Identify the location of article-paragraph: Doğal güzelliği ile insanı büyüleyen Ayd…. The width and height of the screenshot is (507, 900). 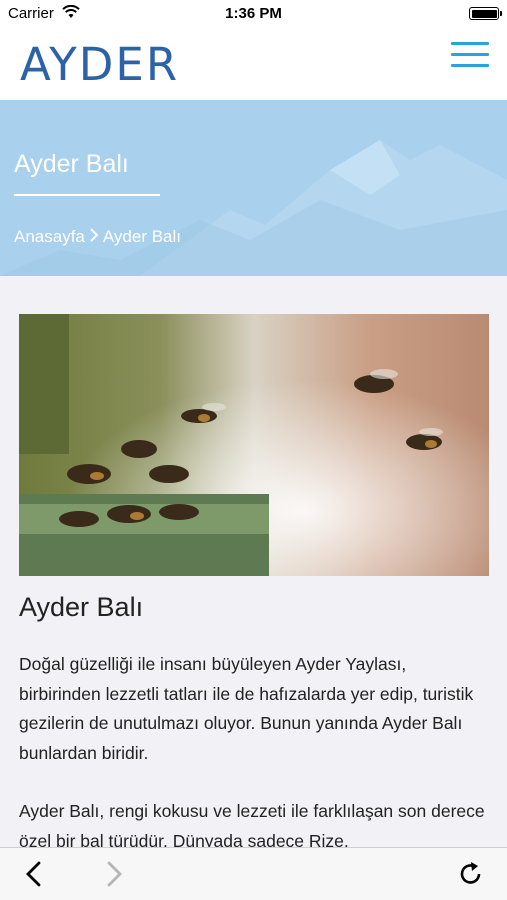
(246, 708).